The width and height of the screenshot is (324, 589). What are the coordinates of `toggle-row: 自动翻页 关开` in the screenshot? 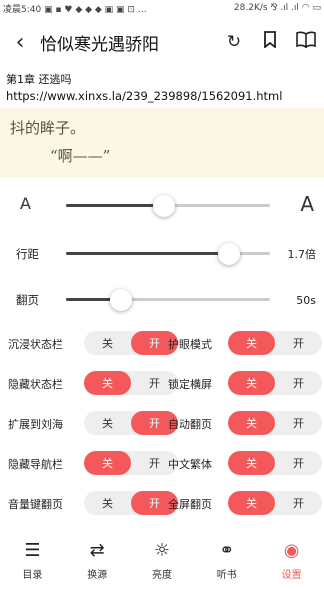 It's located at (162, 423).